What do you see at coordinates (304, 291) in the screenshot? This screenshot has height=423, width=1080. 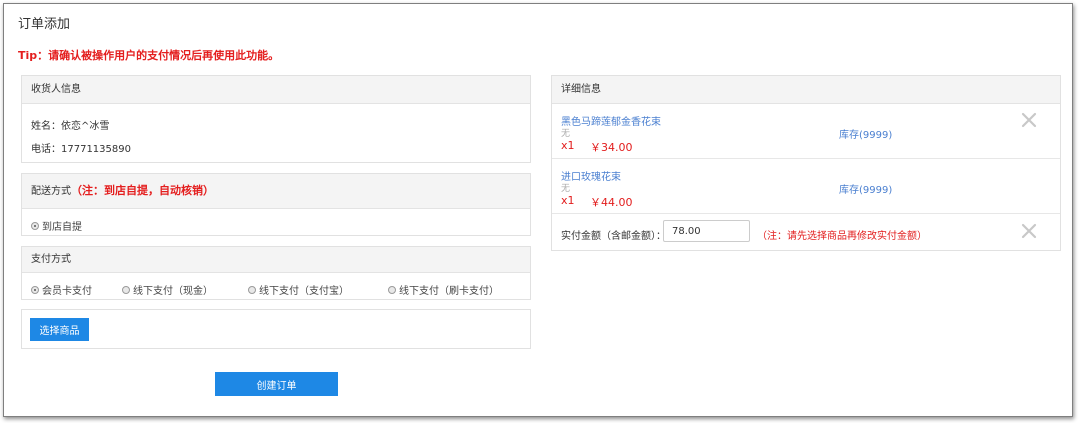 I see `payment-option-label: 线下支付（支付宝）` at bounding box center [304, 291].